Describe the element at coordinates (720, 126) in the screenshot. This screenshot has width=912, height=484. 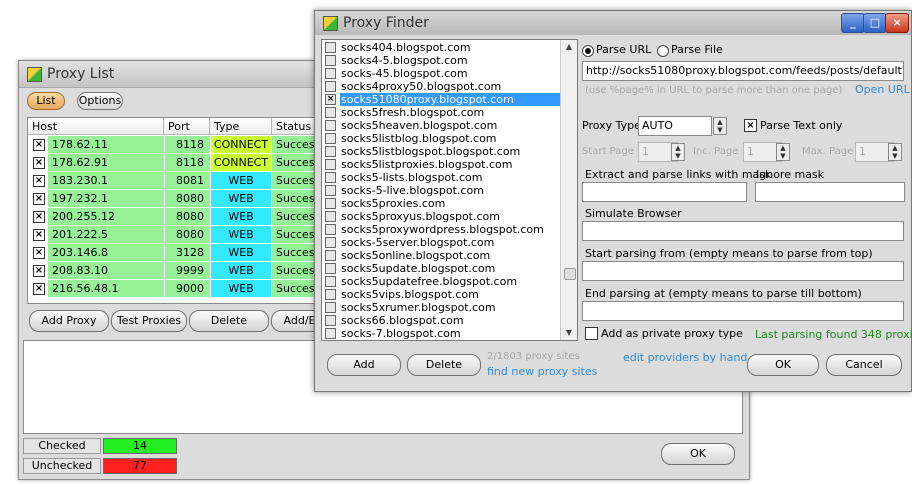
I see `proxy-type-spin: ▲ ▼` at that location.